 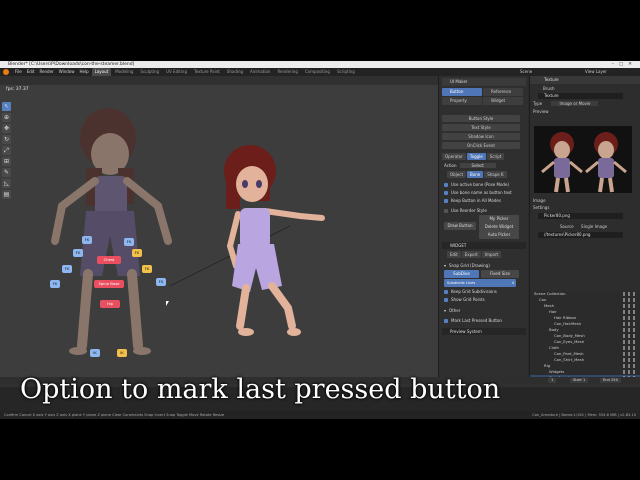 I want to click on snap-grid-section: ▾ Snap Grid (Drawing), so click(x=467, y=265).